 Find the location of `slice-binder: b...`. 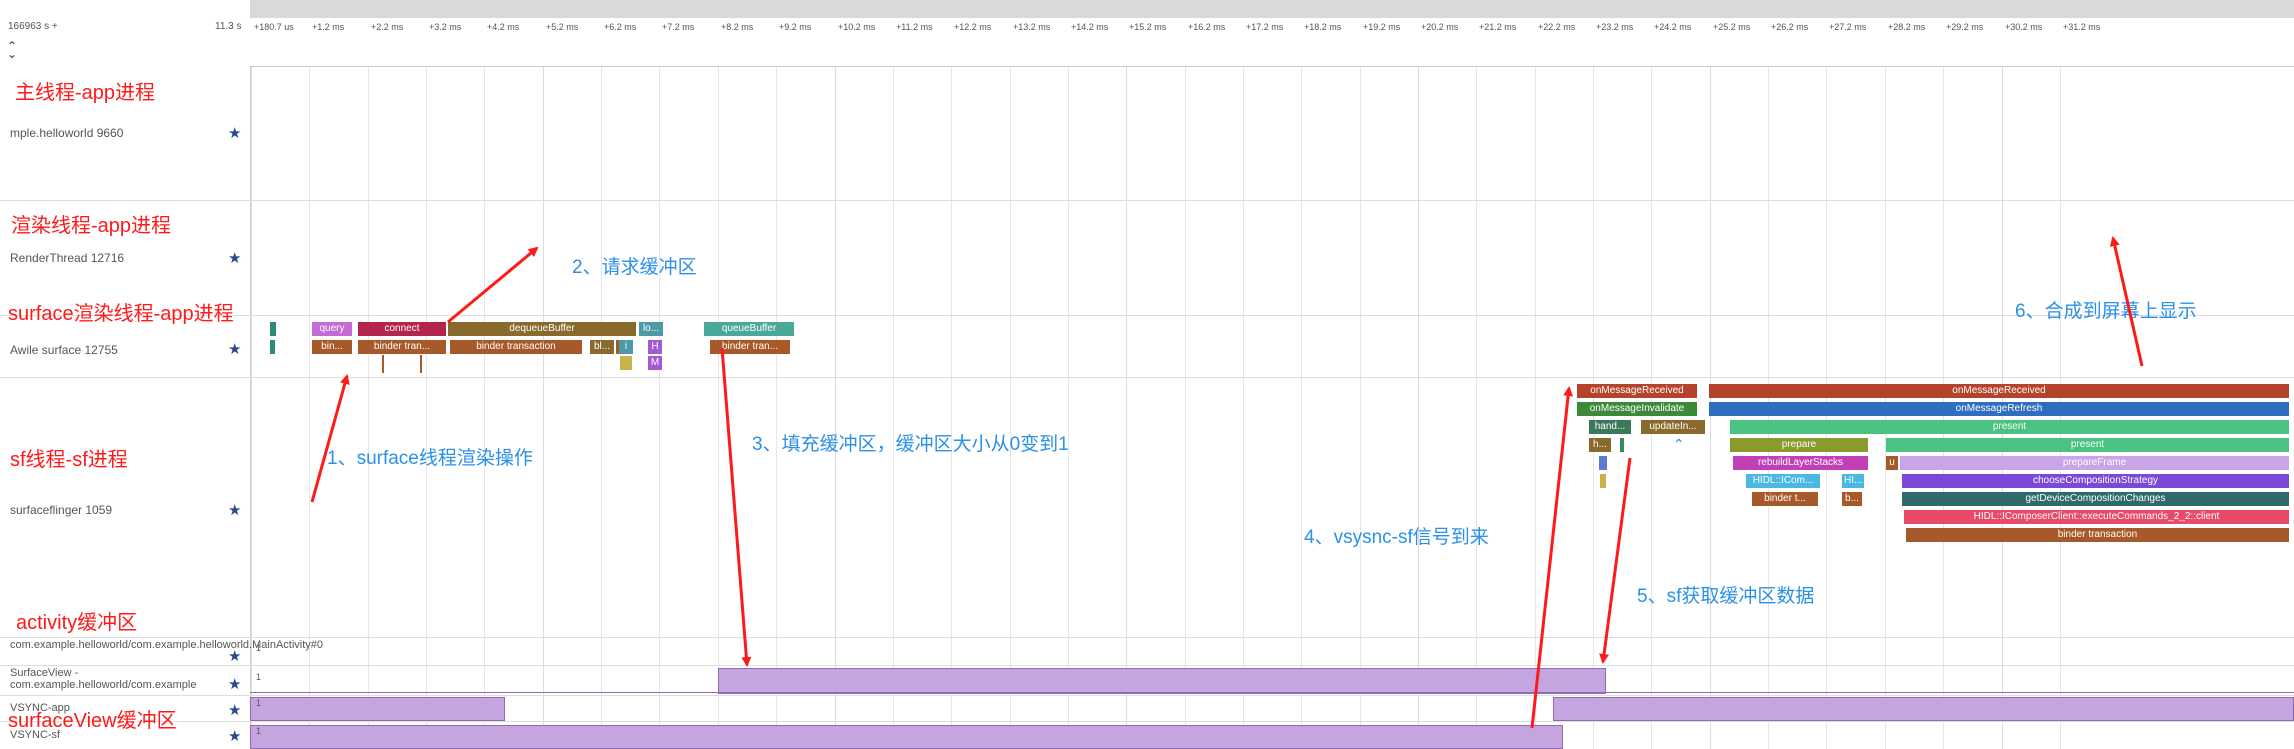

slice-binder: b... is located at coordinates (1852, 499).